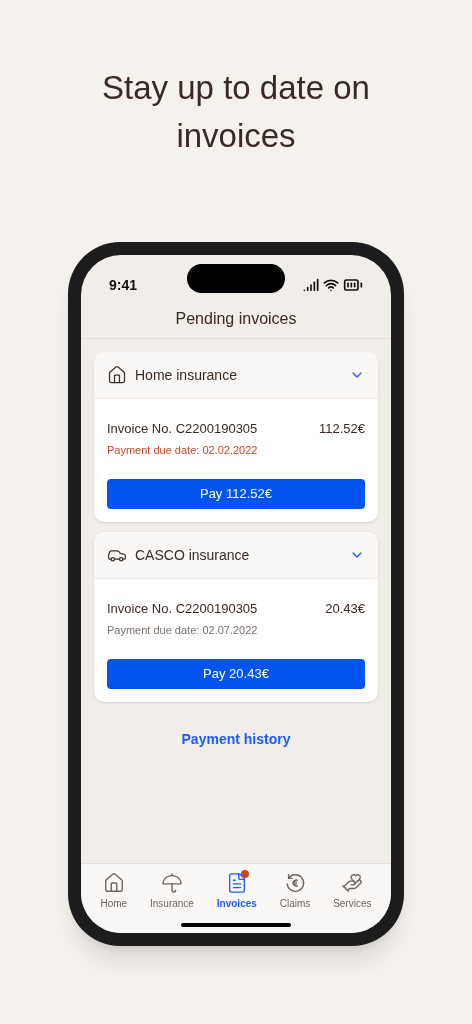 This screenshot has width=472, height=1024. What do you see at coordinates (236, 555) in the screenshot?
I see `policy-header: CASCO insurance` at bounding box center [236, 555].